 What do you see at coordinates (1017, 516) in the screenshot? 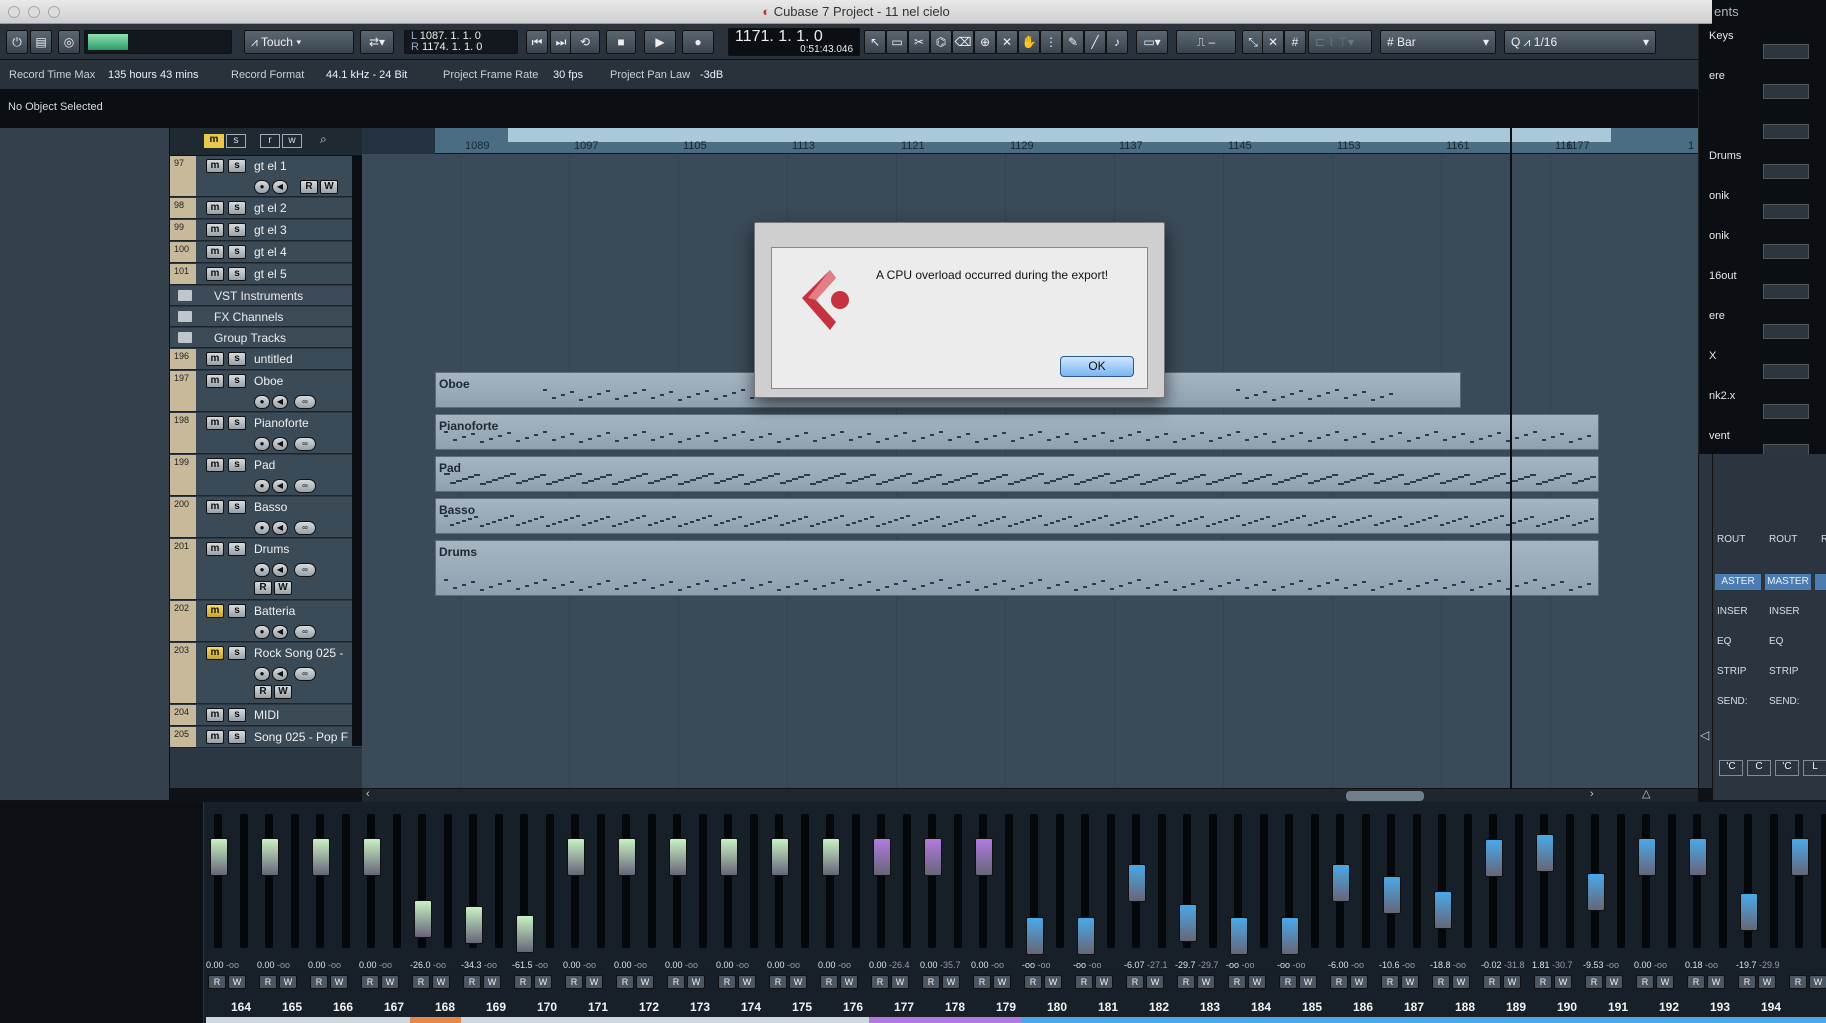
I see `midi-part-basso: Basso` at bounding box center [1017, 516].